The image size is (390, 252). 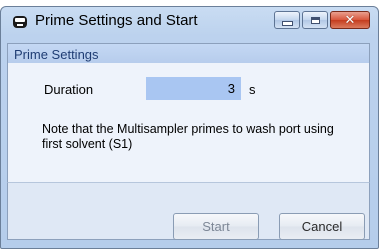 What do you see at coordinates (188, 53) in the screenshot?
I see `group-header: Prime Settings` at bounding box center [188, 53].